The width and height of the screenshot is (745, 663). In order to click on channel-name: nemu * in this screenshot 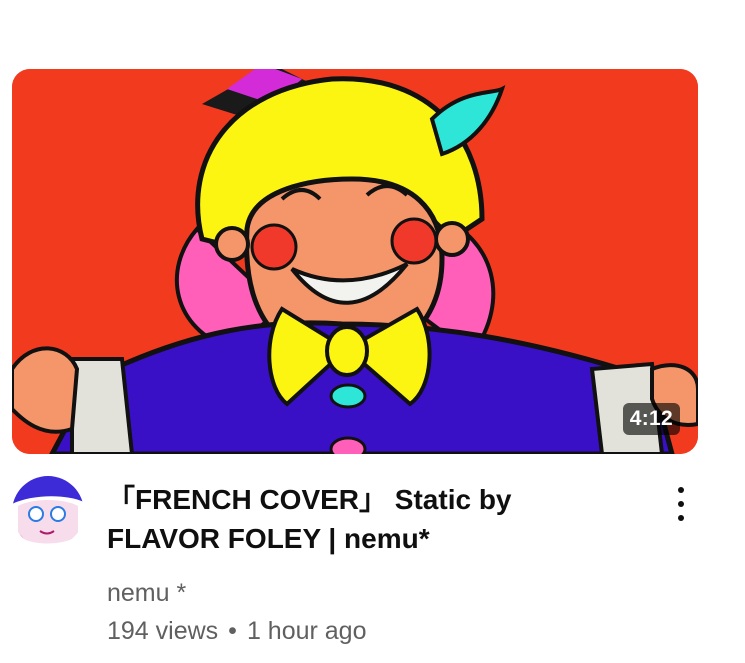, I will do `click(146, 593)`.